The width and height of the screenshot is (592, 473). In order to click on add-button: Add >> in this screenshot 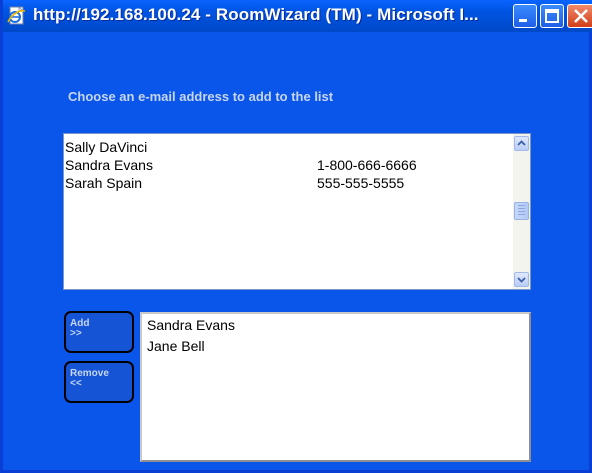, I will do `click(99, 332)`.